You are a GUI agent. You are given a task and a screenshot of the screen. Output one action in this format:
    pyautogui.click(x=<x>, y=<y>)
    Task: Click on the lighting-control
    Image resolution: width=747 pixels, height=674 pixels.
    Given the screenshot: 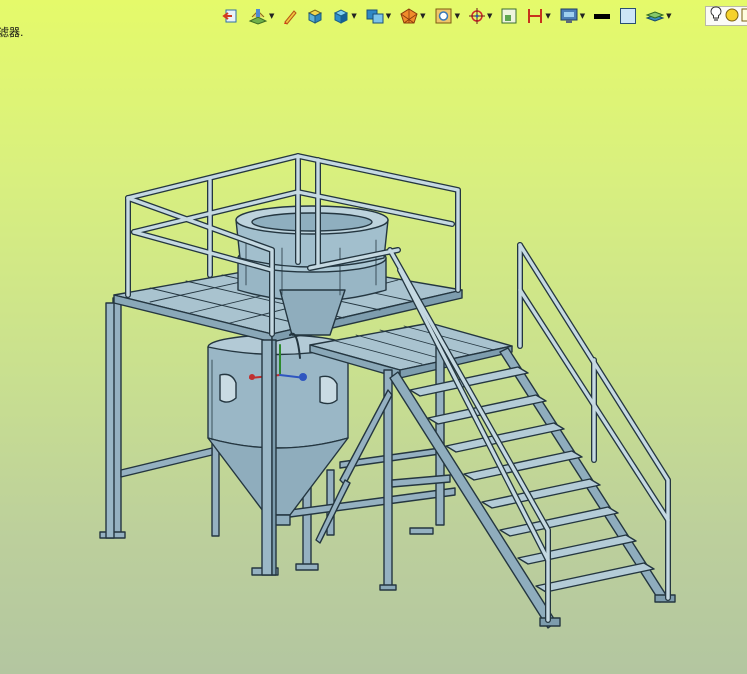 What is the action you would take?
    pyautogui.click(x=726, y=16)
    